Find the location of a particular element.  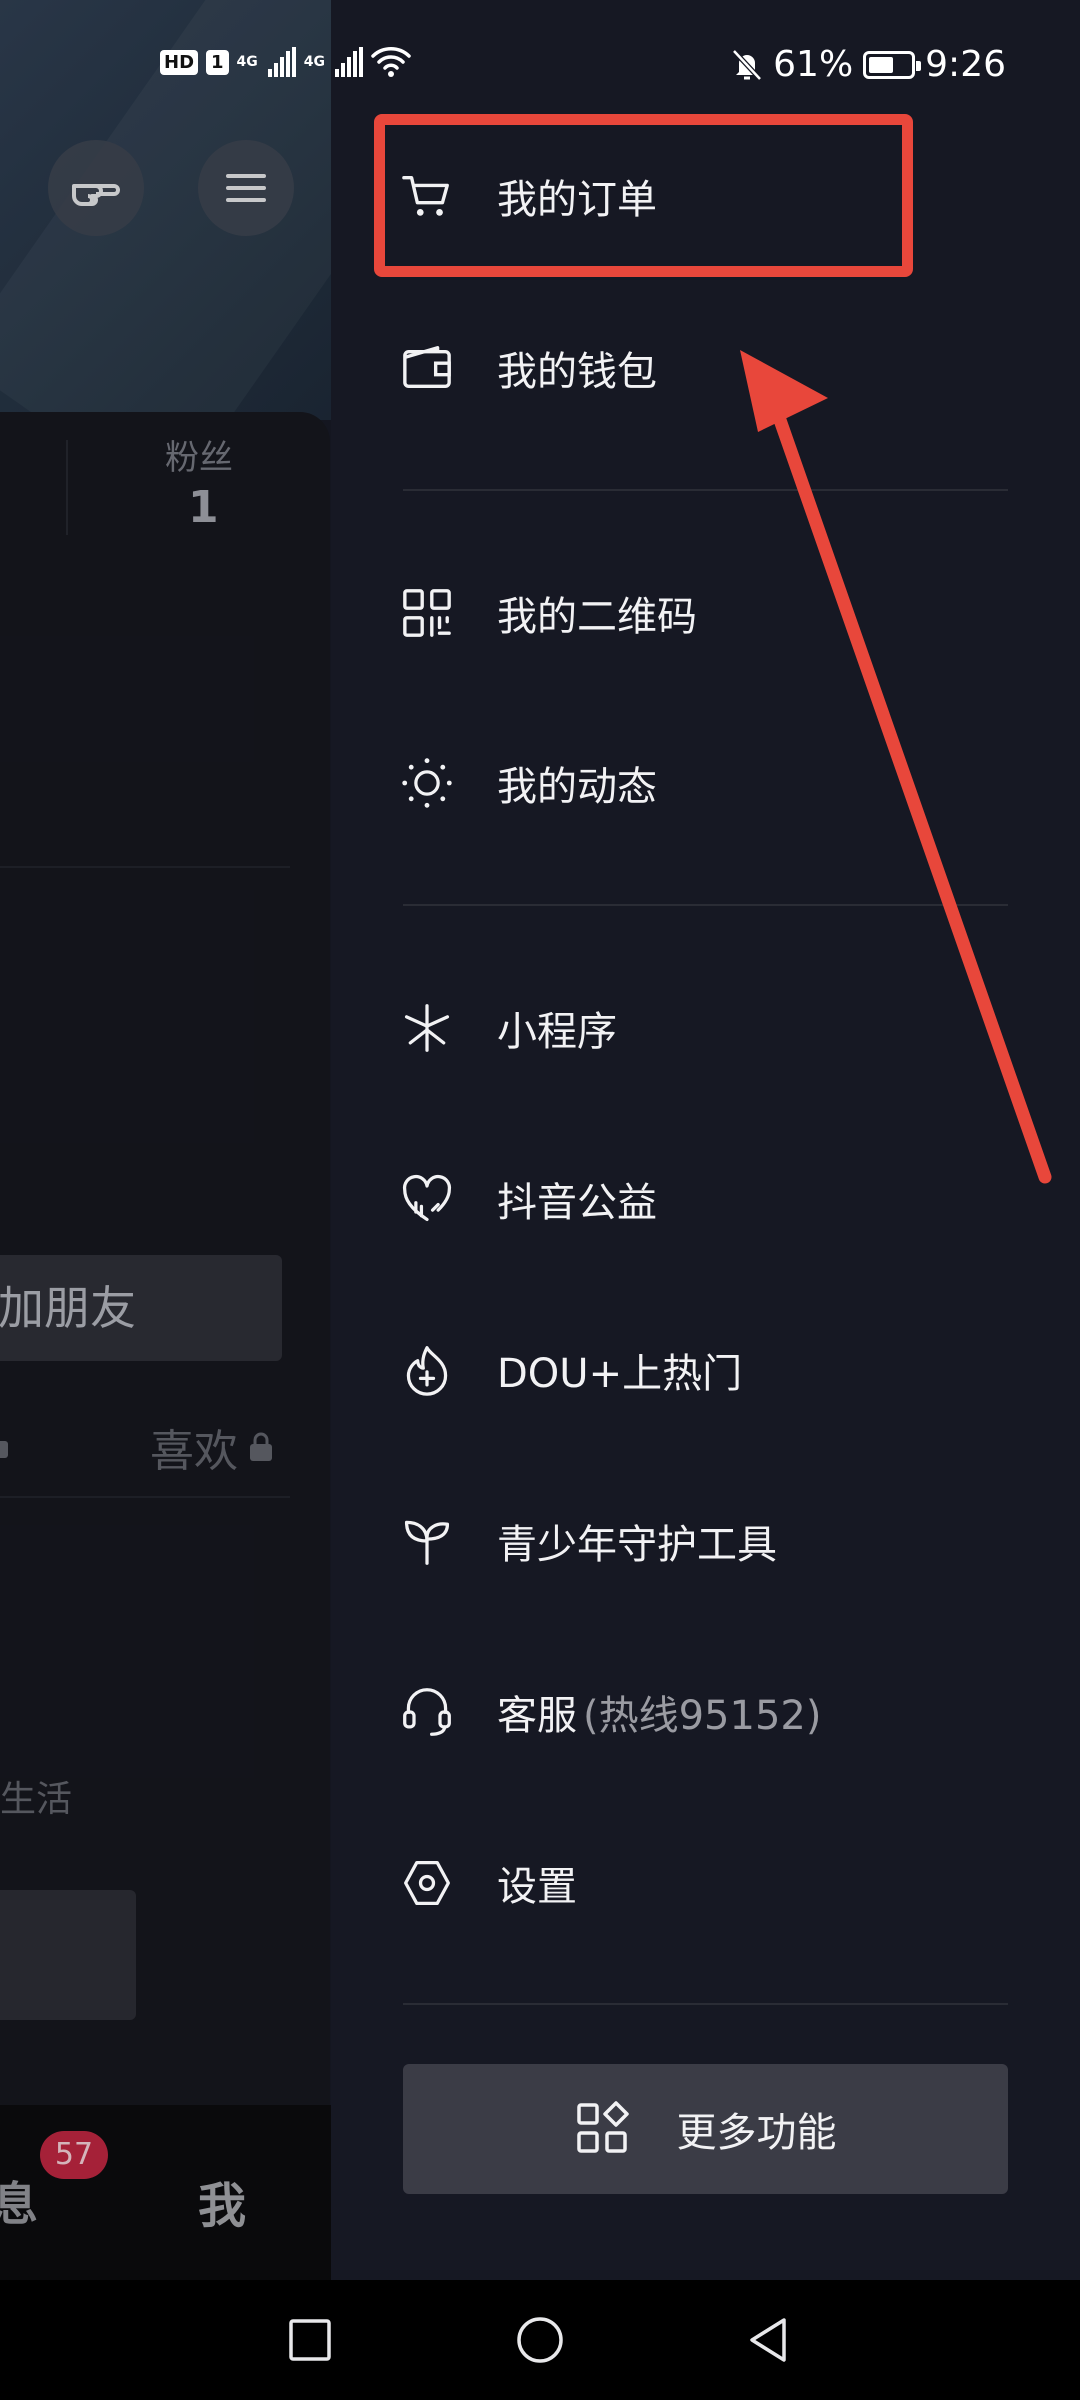

home-icon is located at coordinates (540, 2340).